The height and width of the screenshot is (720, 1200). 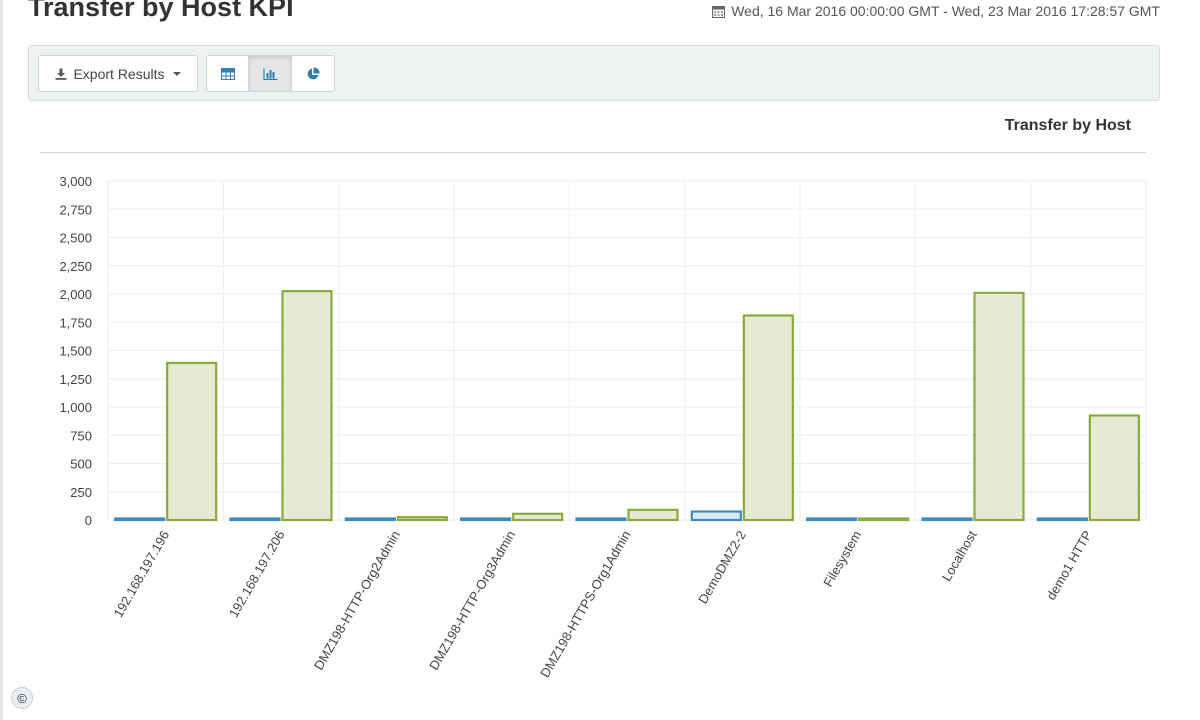 I want to click on y-tick-label: 500, so click(x=81, y=464).